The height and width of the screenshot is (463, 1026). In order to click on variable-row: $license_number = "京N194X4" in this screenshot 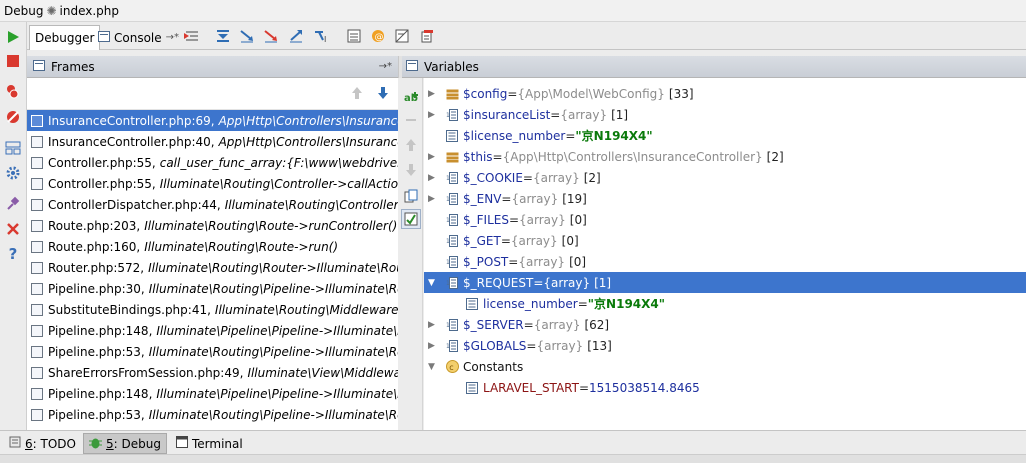, I will do `click(725, 135)`.